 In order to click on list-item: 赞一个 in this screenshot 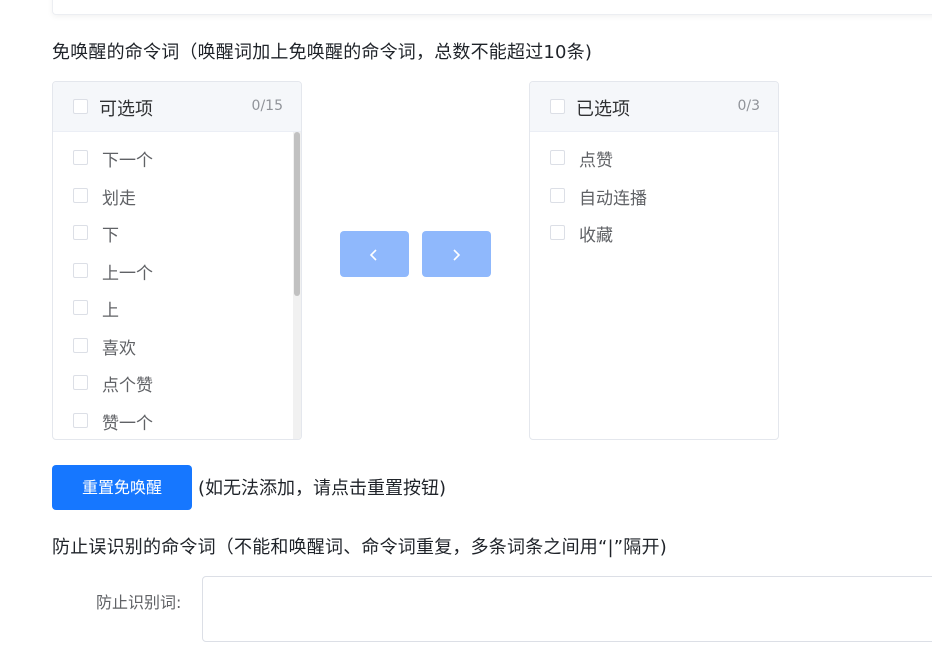, I will do `click(172, 420)`.